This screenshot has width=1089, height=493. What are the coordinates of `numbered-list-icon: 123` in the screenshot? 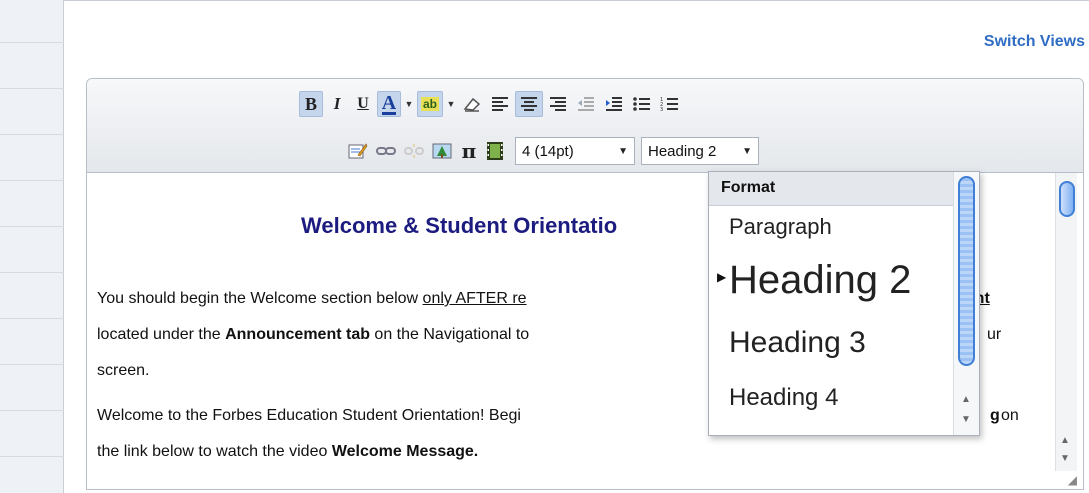 It's located at (670, 104).